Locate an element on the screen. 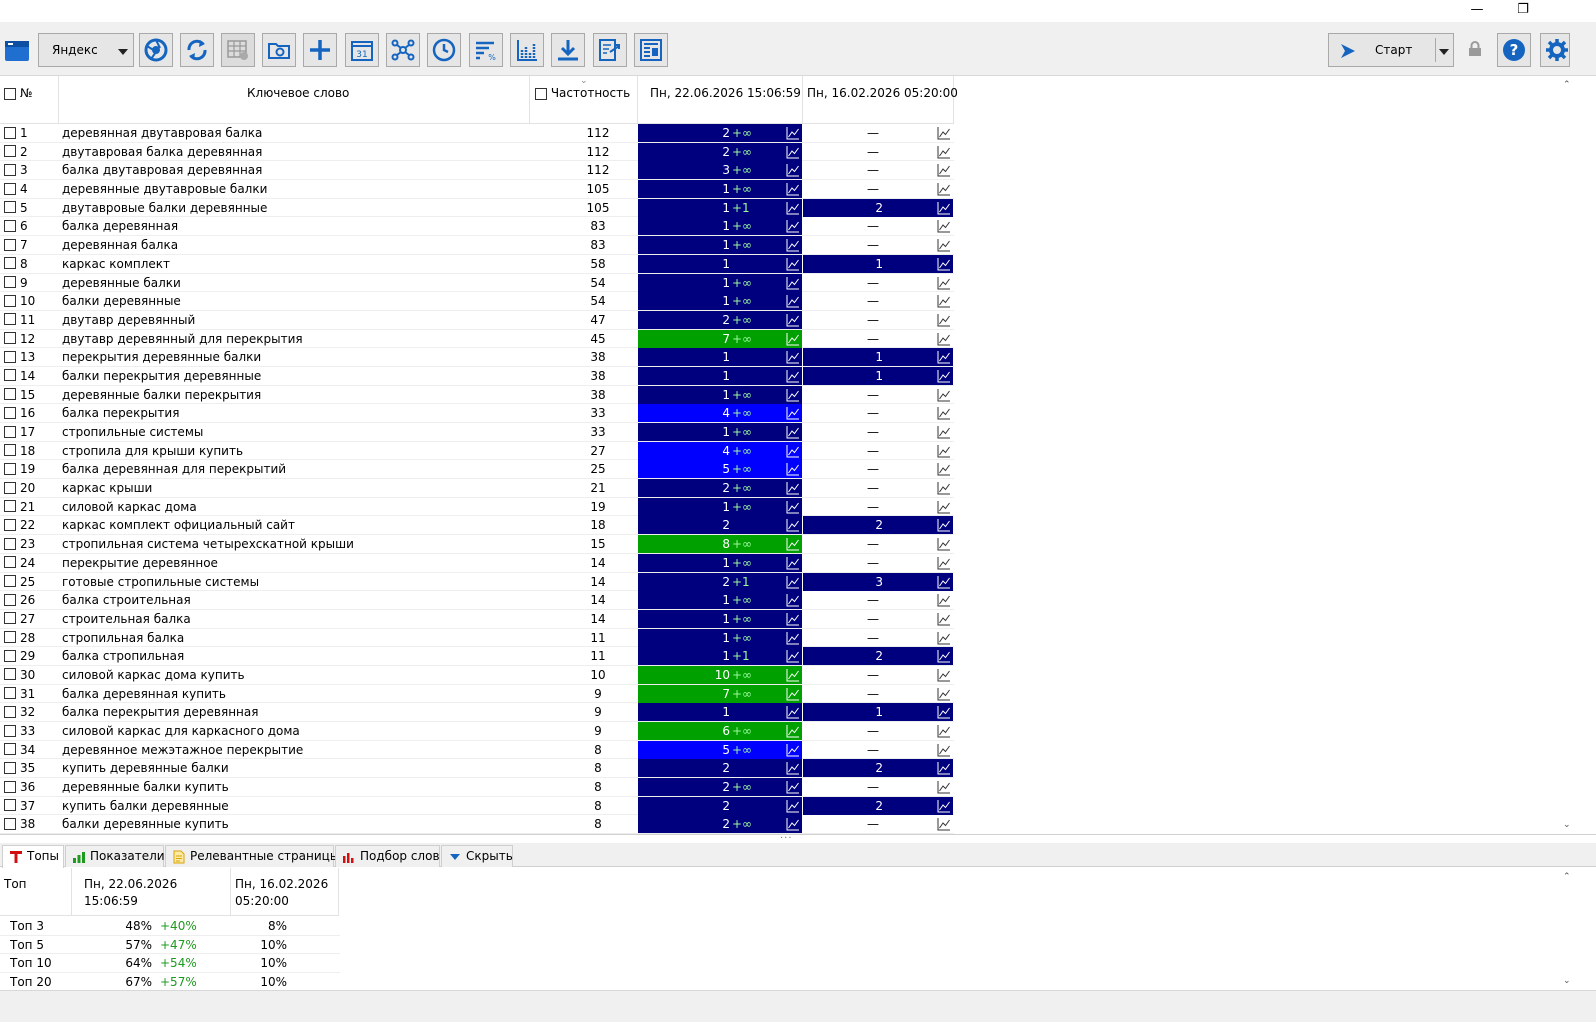  table-row: 27 строительная балка 14 1 +∞ — is located at coordinates (477, 619).